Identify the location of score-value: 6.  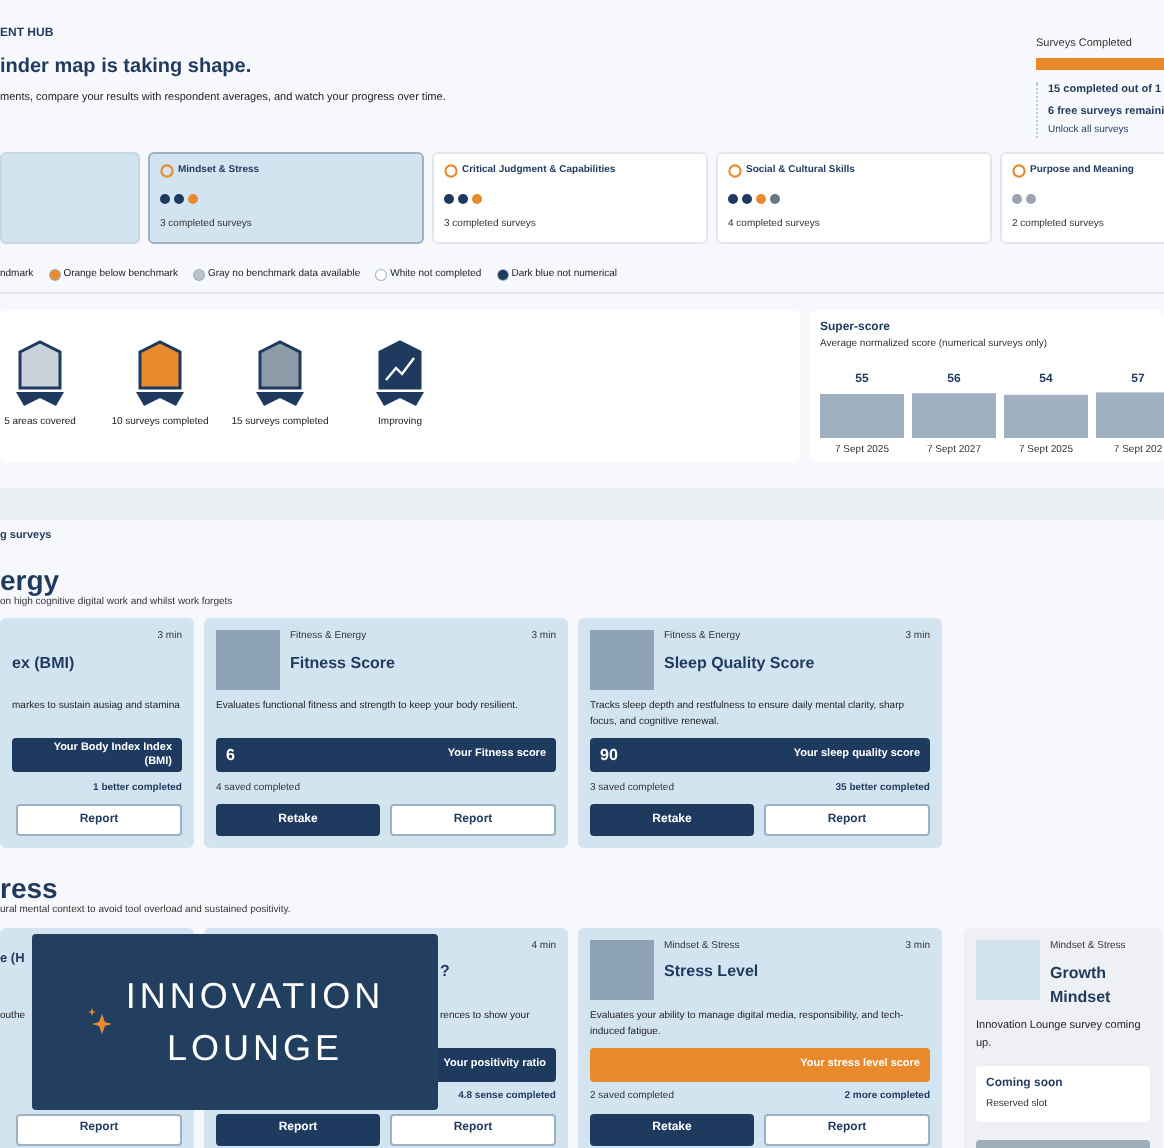
(230, 755).